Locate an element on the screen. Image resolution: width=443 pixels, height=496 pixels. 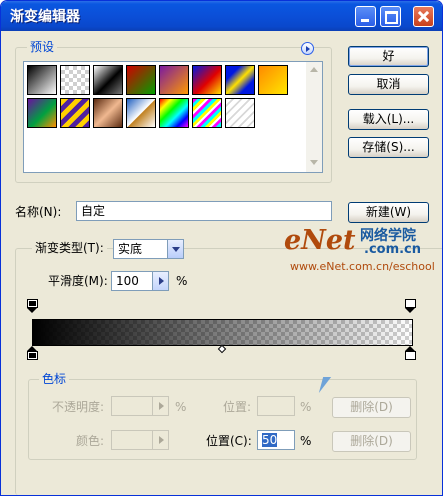
presets-label: 预设 is located at coordinates (42, 47).